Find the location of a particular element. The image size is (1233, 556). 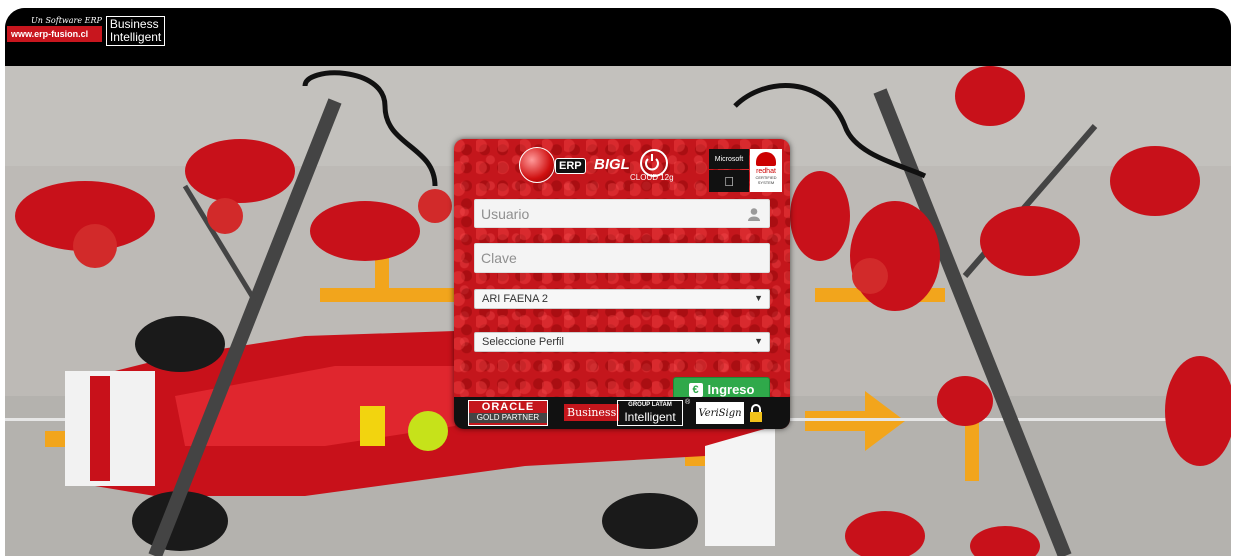

verisign-label: VeriSign is located at coordinates (720, 413).